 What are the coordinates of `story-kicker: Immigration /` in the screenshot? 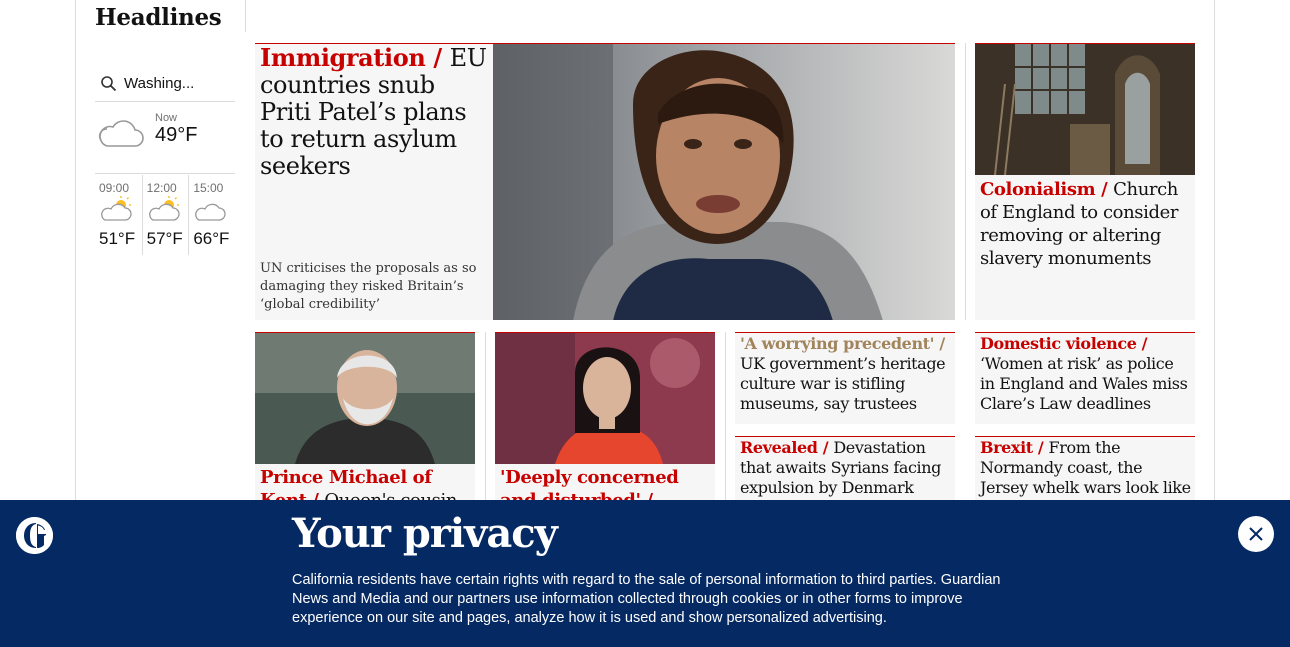 It's located at (355, 57).